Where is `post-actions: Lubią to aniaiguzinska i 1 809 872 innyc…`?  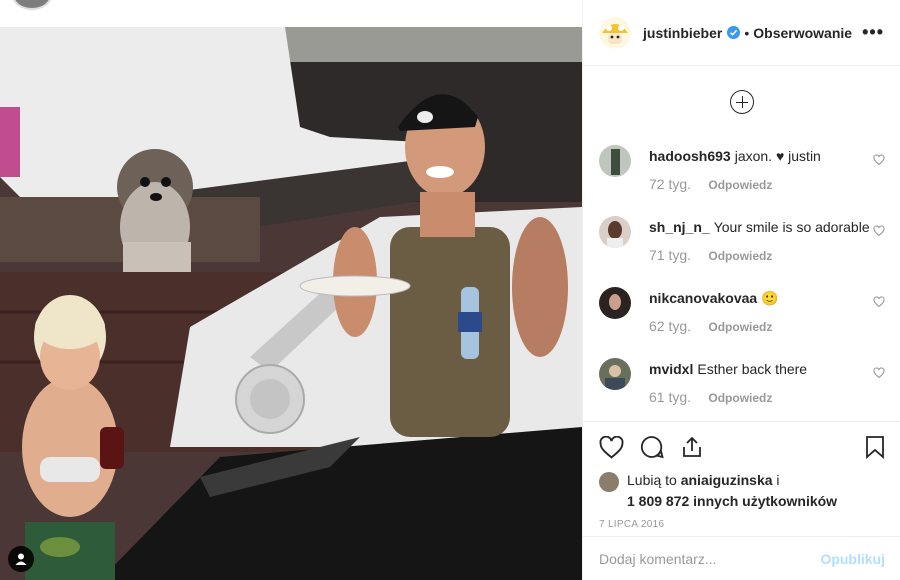 post-actions: Lubią to aniaiguzinska i 1 809 872 innyc… is located at coordinates (741, 475).